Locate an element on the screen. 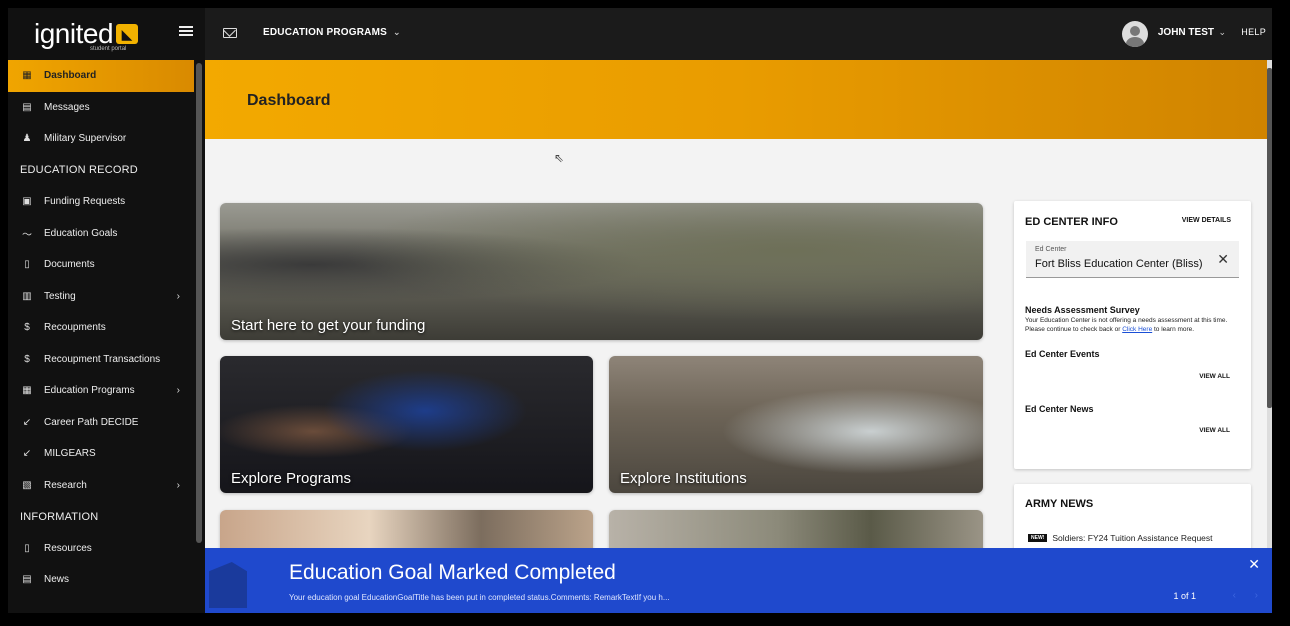 This screenshot has height=626, width=1290. ed-center-title: ED CENTER INFO is located at coordinates (1071, 222).